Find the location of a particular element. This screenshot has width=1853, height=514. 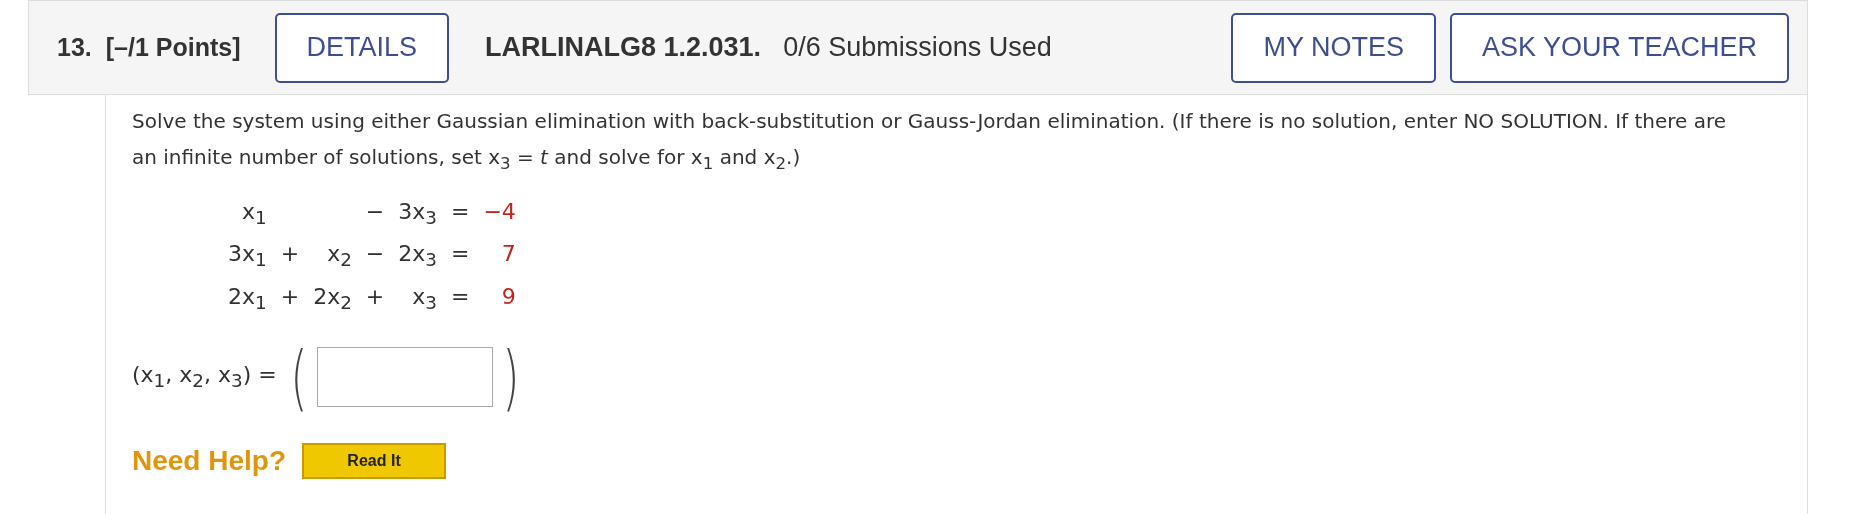

answer-field is located at coordinates (404, 377).